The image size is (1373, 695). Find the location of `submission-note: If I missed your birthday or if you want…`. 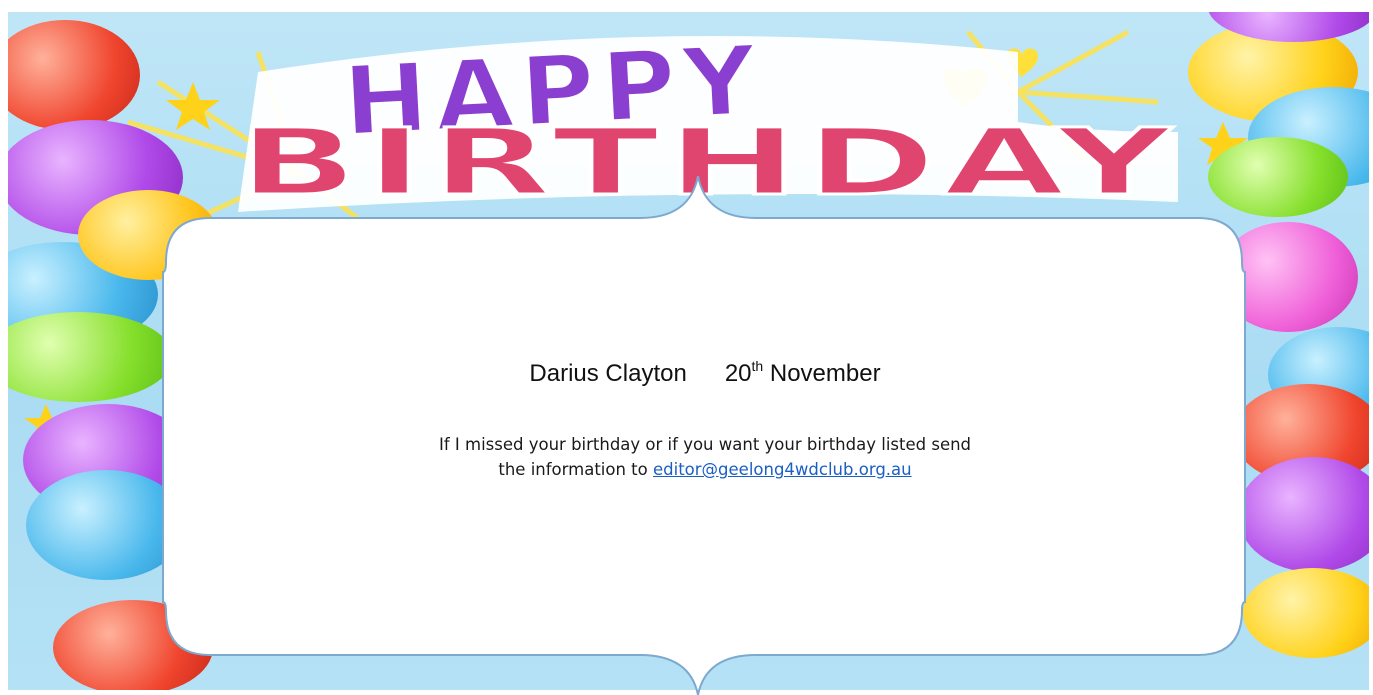

submission-note: If I missed your birthday or if you want… is located at coordinates (705, 457).